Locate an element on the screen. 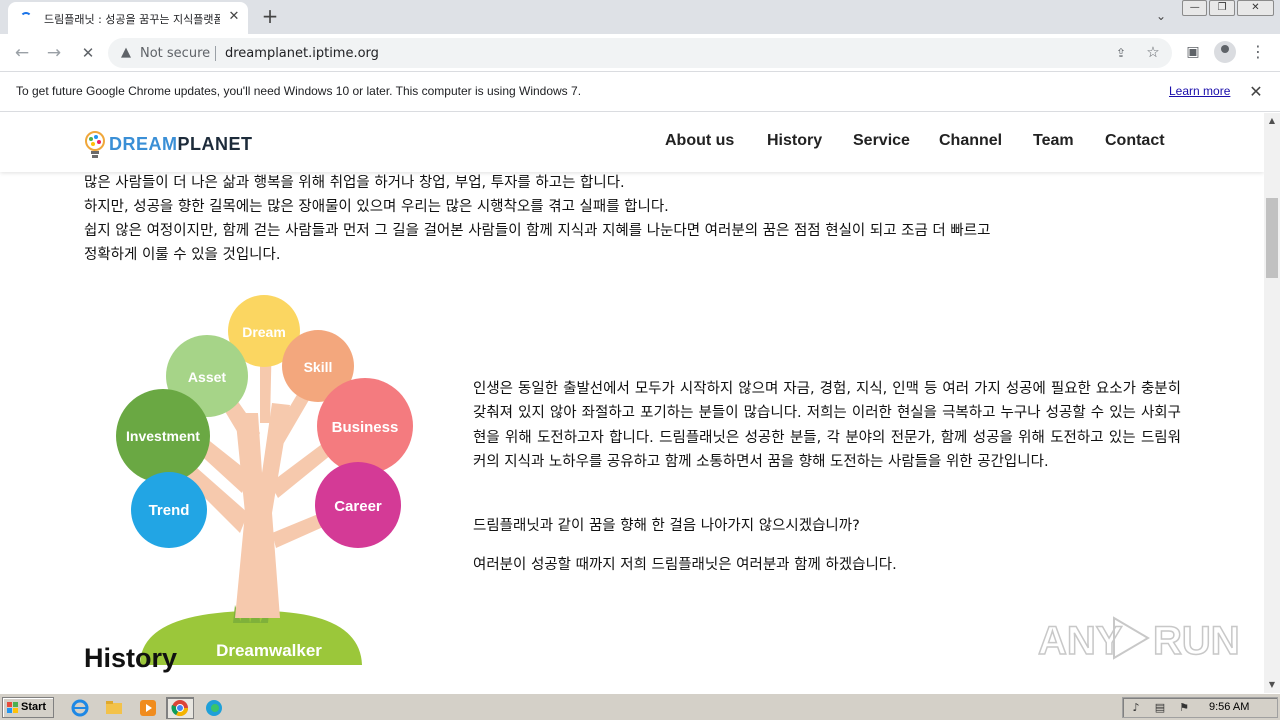 This screenshot has width=1280, height=725. tab-title: 드림플래닛 : 성공을 꿈꾸는 지식플랫폼 is located at coordinates (132, 19).